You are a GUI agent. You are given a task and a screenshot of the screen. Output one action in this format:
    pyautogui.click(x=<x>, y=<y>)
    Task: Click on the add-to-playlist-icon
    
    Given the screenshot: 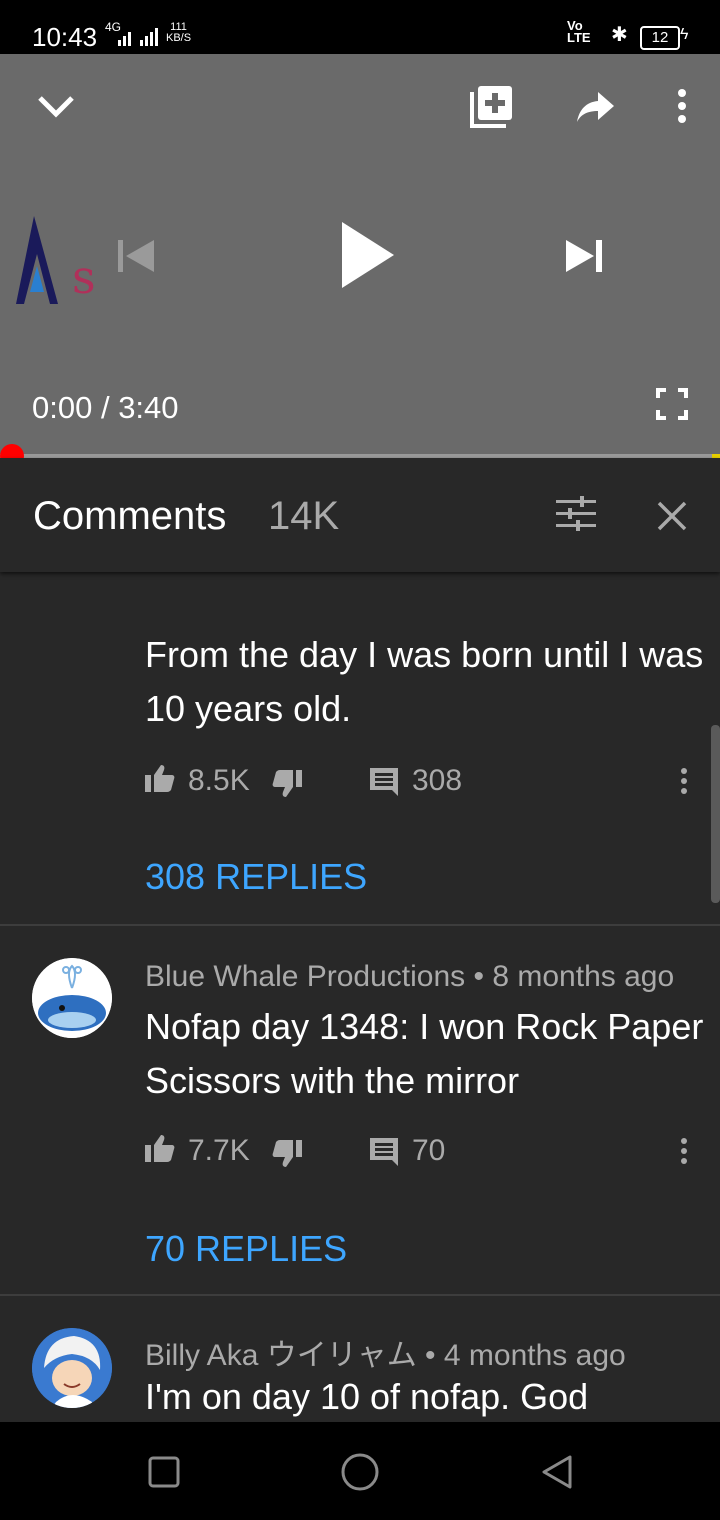 What is the action you would take?
    pyautogui.click(x=492, y=106)
    